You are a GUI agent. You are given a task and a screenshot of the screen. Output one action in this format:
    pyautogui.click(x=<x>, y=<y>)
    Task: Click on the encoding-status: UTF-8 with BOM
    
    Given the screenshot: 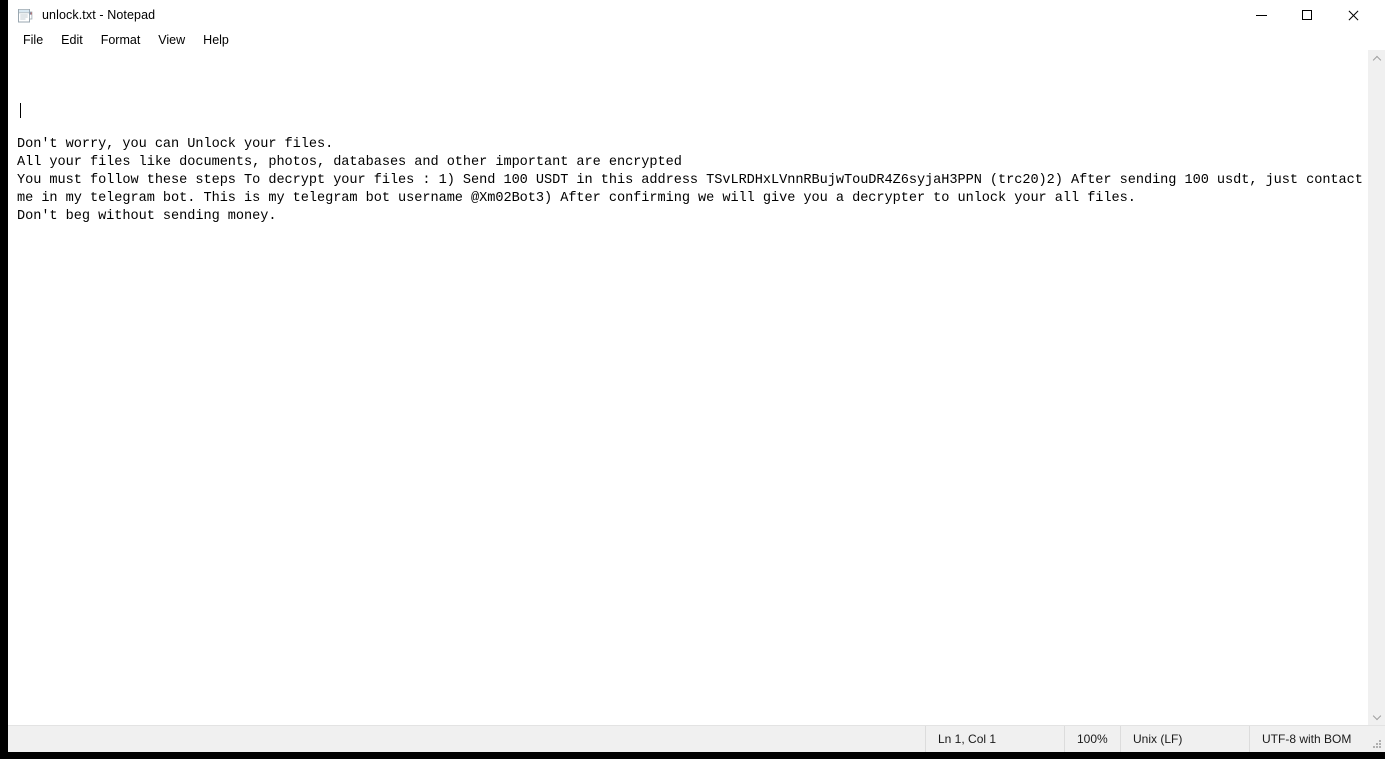 What is the action you would take?
    pyautogui.click(x=1309, y=739)
    